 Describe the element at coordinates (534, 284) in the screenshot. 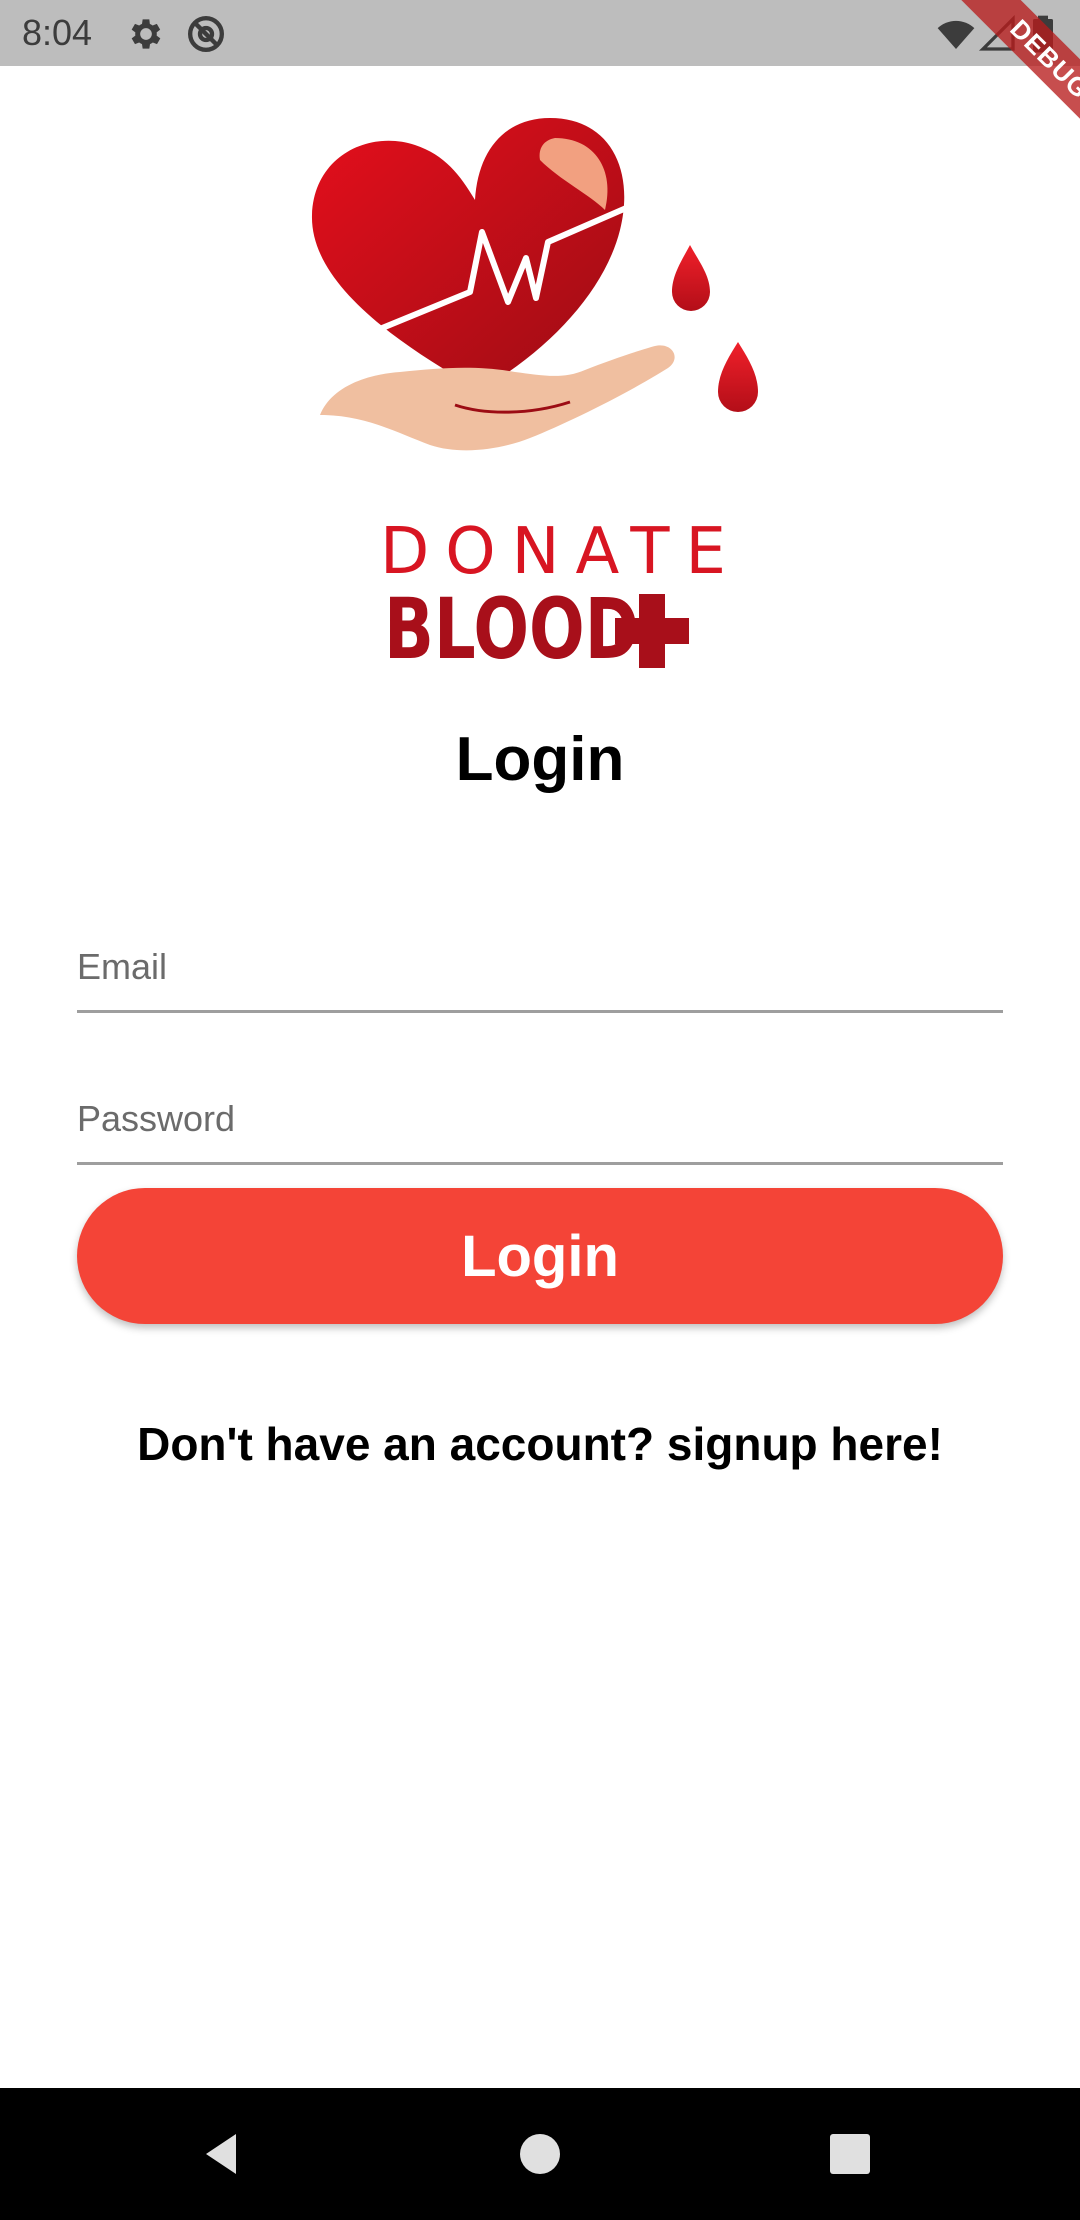

I see `heart-in-hand-icon` at that location.